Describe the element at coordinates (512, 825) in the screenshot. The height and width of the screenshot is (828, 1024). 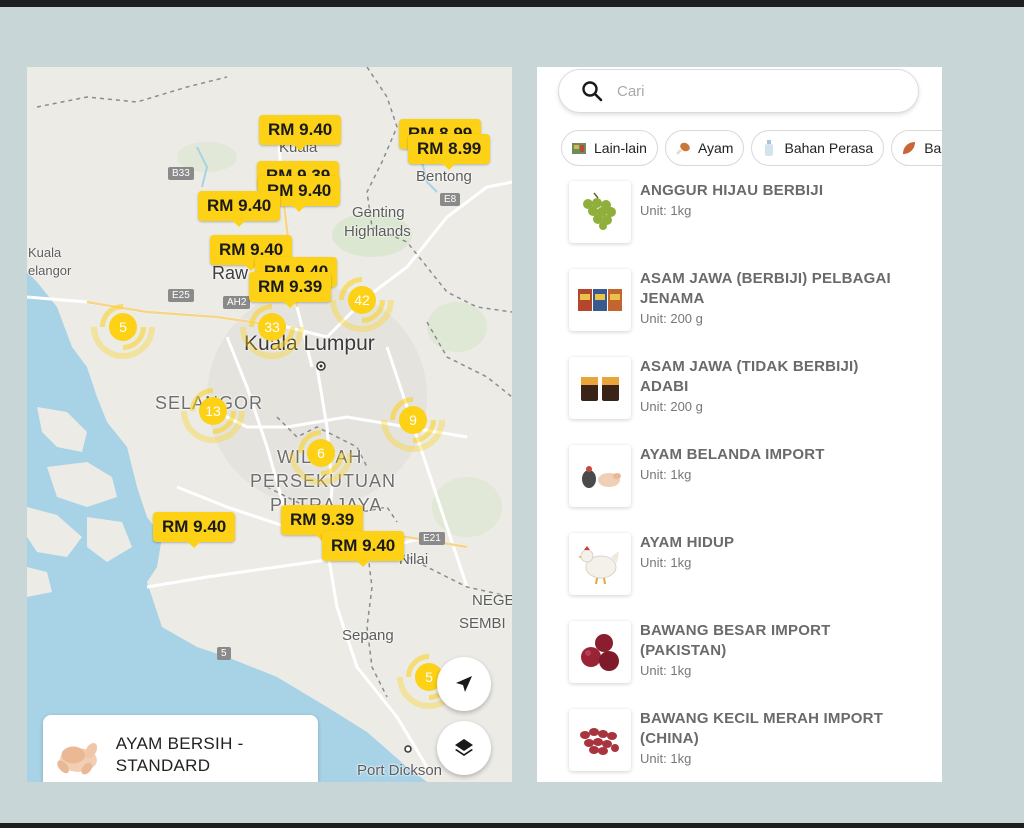
I see `bottom-frame-bar` at that location.